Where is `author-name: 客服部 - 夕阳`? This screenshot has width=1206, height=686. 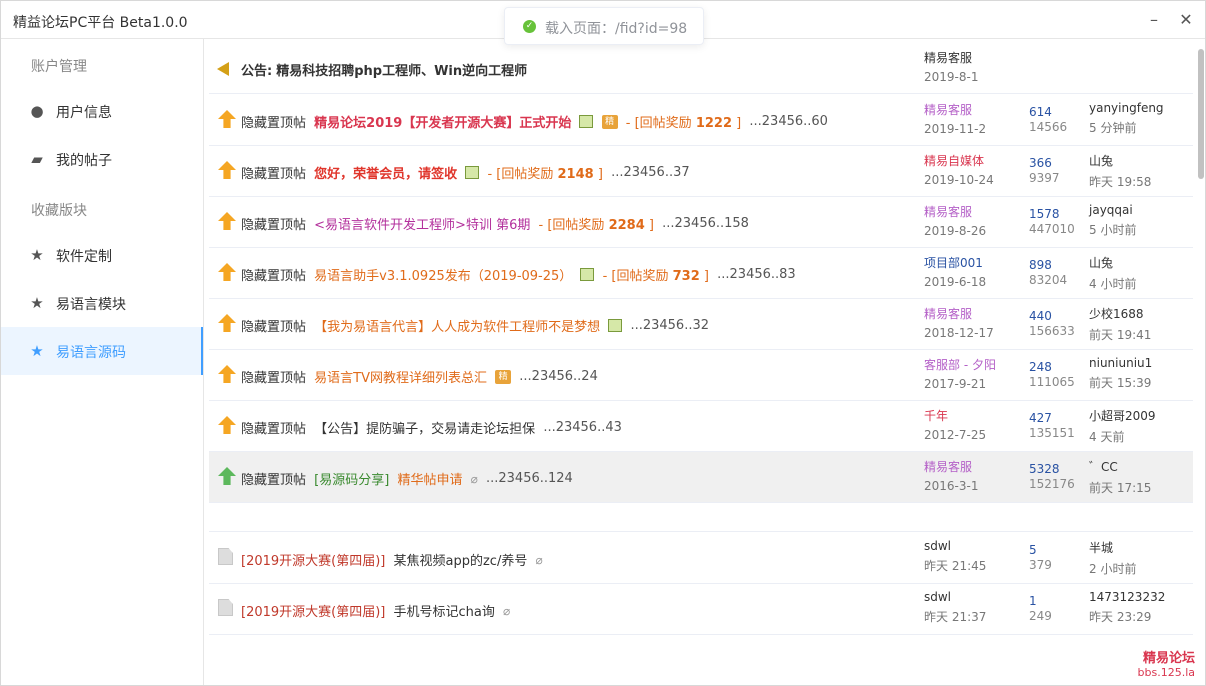 author-name: 客服部 - 夕阳 is located at coordinates (960, 364).